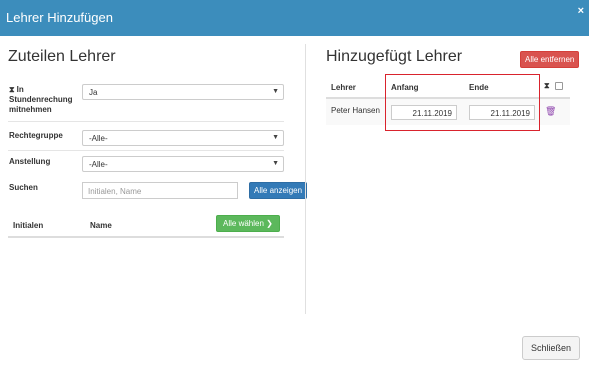 Image resolution: width=589 pixels, height=367 pixels. What do you see at coordinates (394, 56) in the screenshot?
I see `added-teachers-heading: Hinzugefügt Lehrer` at bounding box center [394, 56].